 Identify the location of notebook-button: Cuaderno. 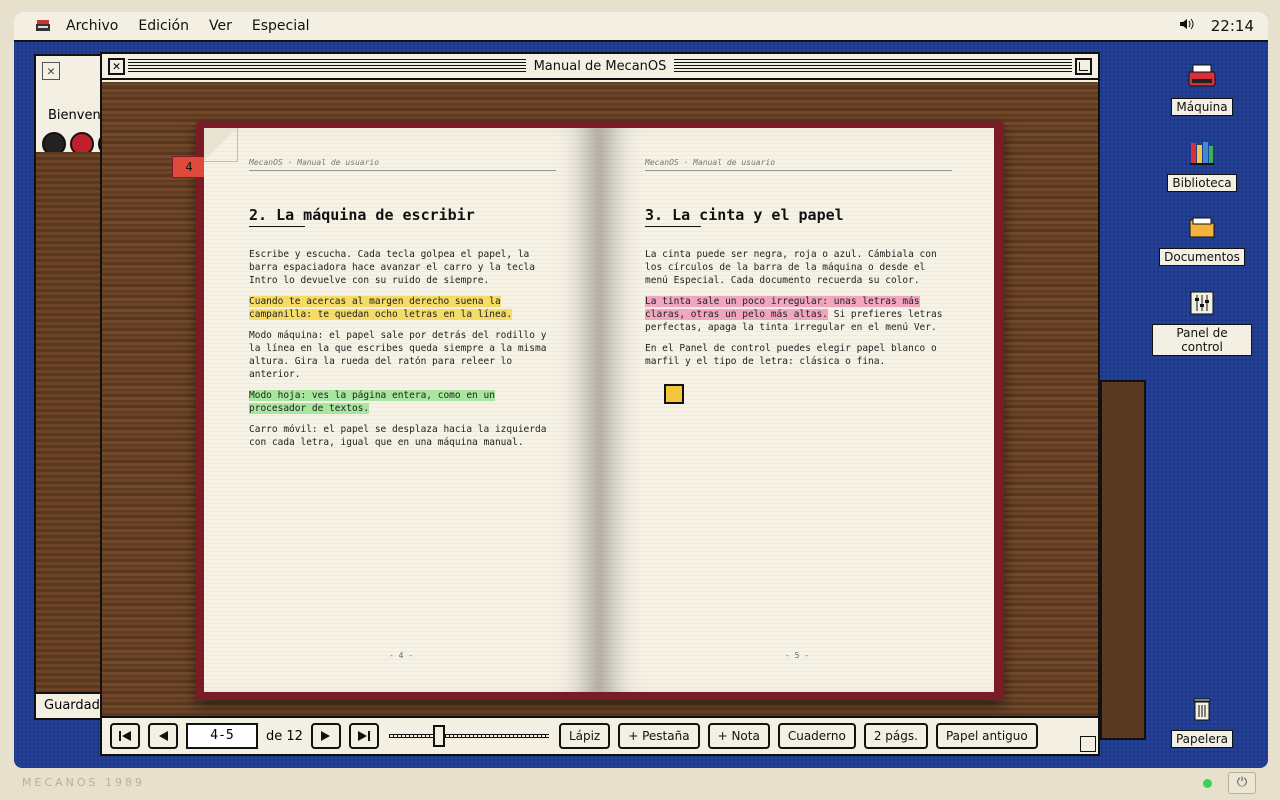
(816, 736).